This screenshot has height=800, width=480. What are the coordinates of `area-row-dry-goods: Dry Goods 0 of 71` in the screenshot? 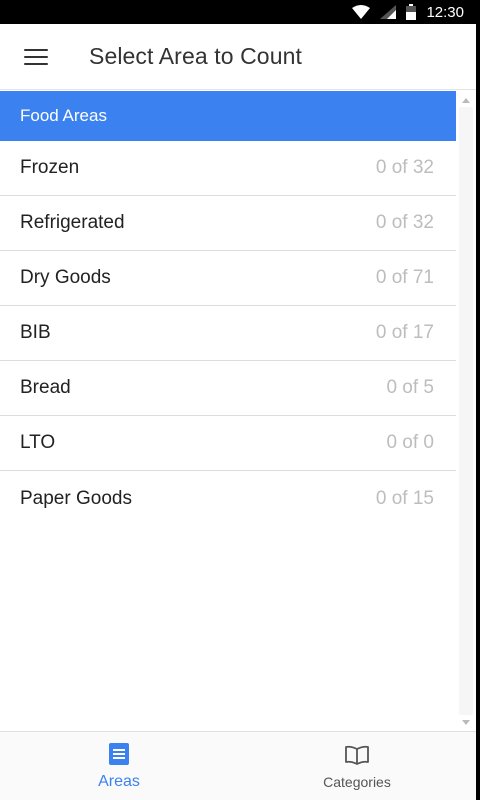 It's located at (228, 278).